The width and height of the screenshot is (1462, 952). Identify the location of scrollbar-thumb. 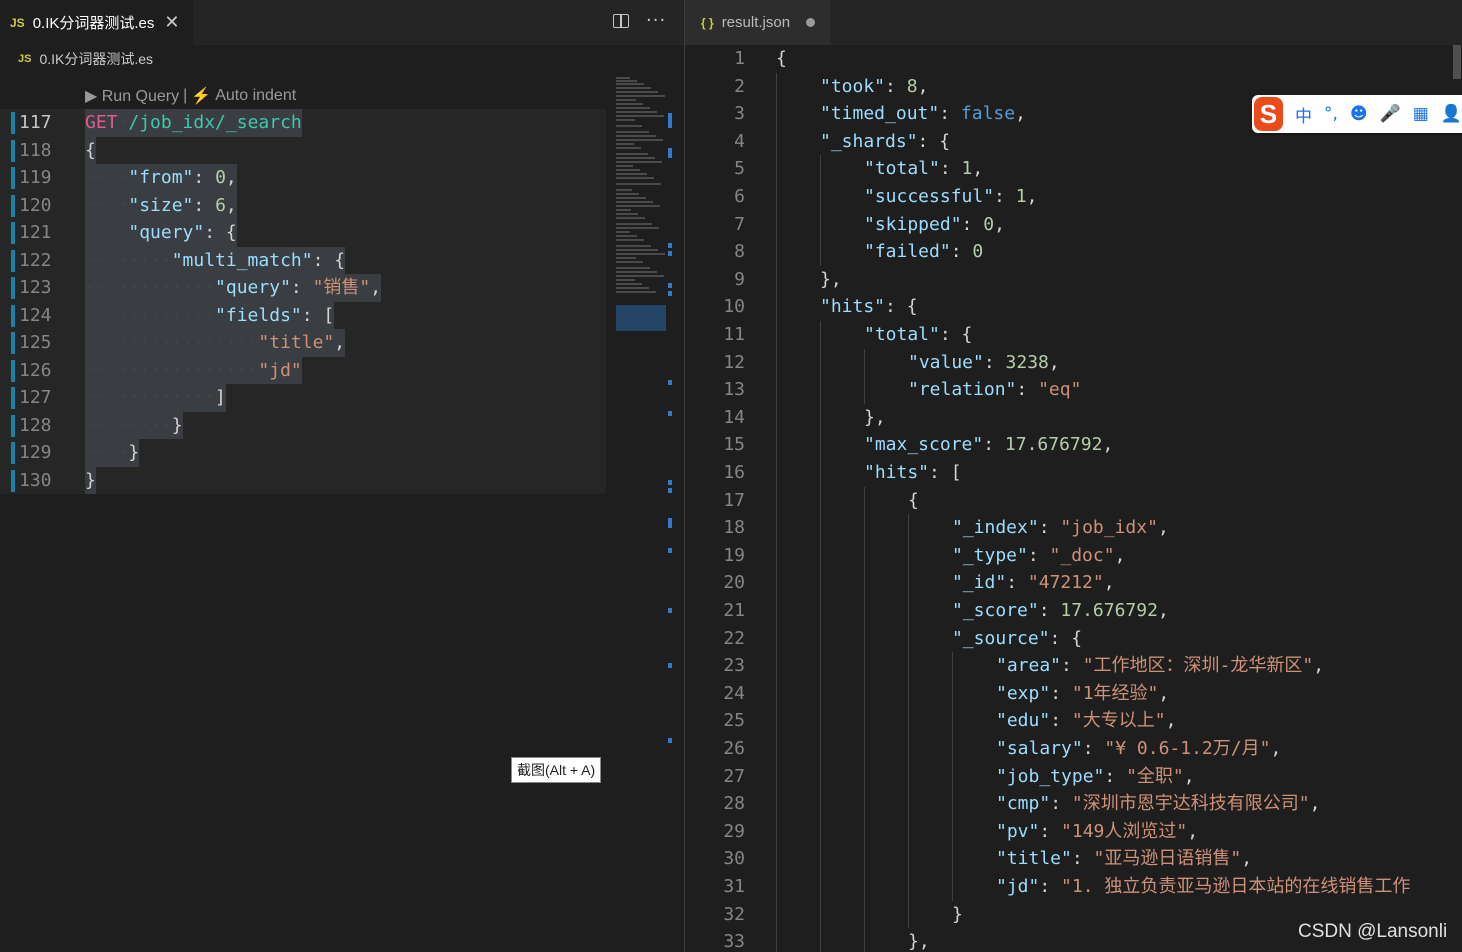
(1457, 62).